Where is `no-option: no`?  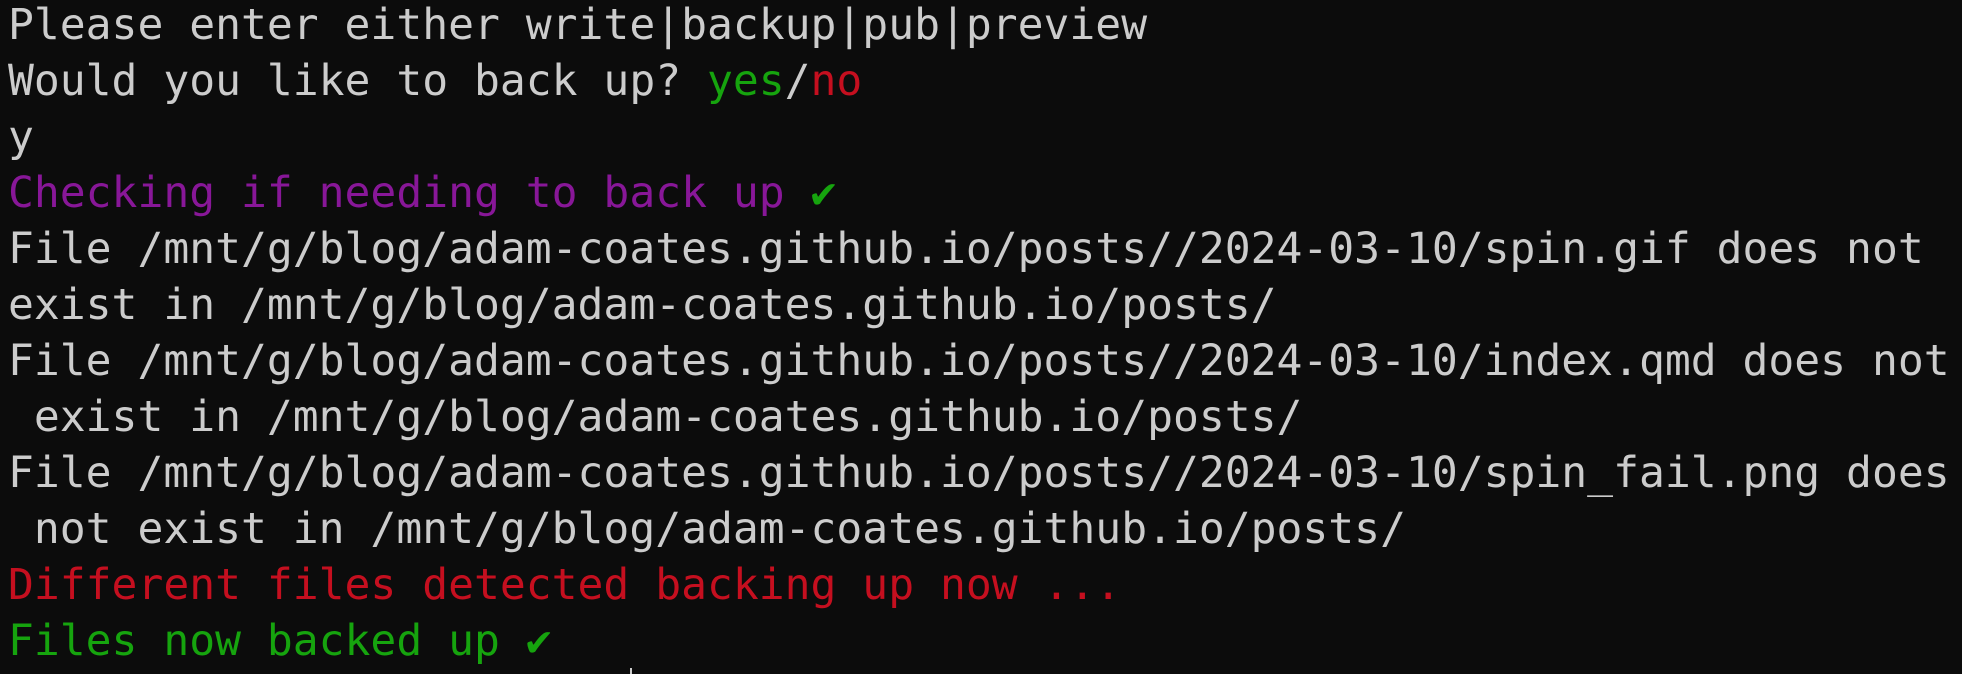
no-option: no is located at coordinates (836, 81).